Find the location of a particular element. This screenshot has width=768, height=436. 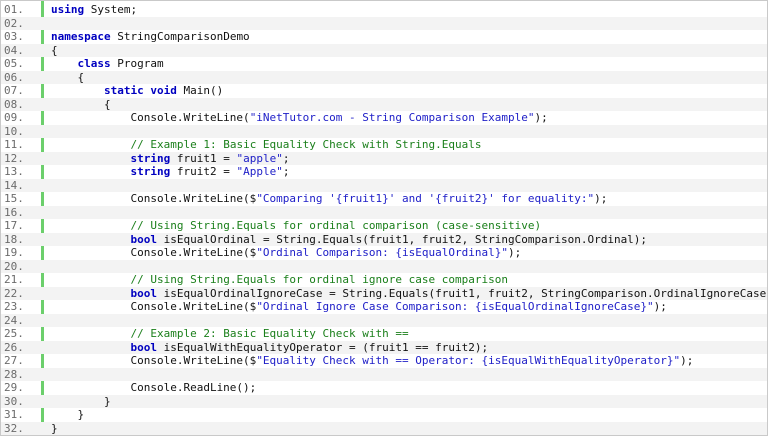

code-line: 32.} is located at coordinates (384, 428).